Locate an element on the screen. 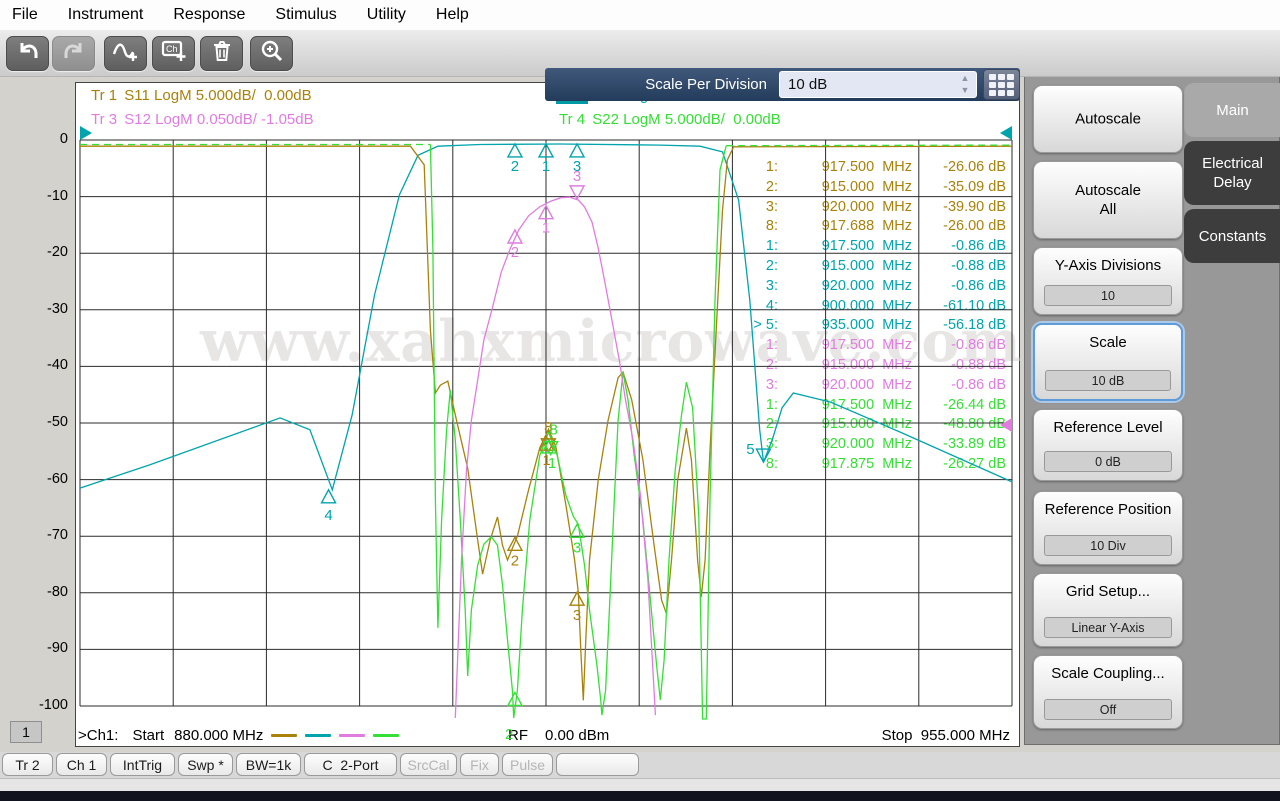 The image size is (1280, 801). readout-cell: > 5: is located at coordinates (765, 325).